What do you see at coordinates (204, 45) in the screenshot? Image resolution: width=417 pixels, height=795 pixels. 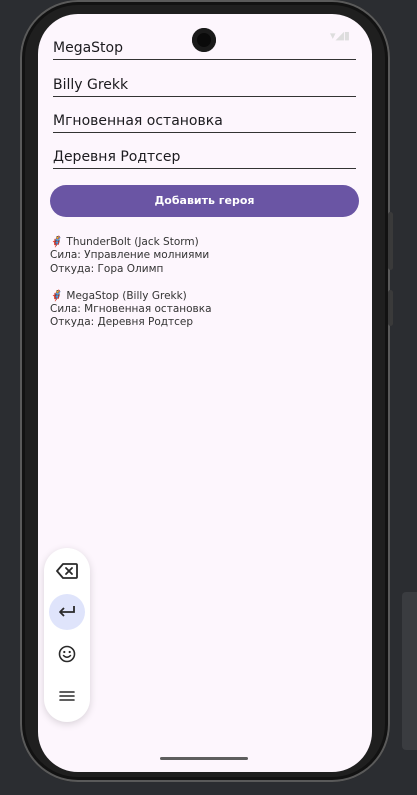 I see `hero-name-field: MegaStop` at bounding box center [204, 45].